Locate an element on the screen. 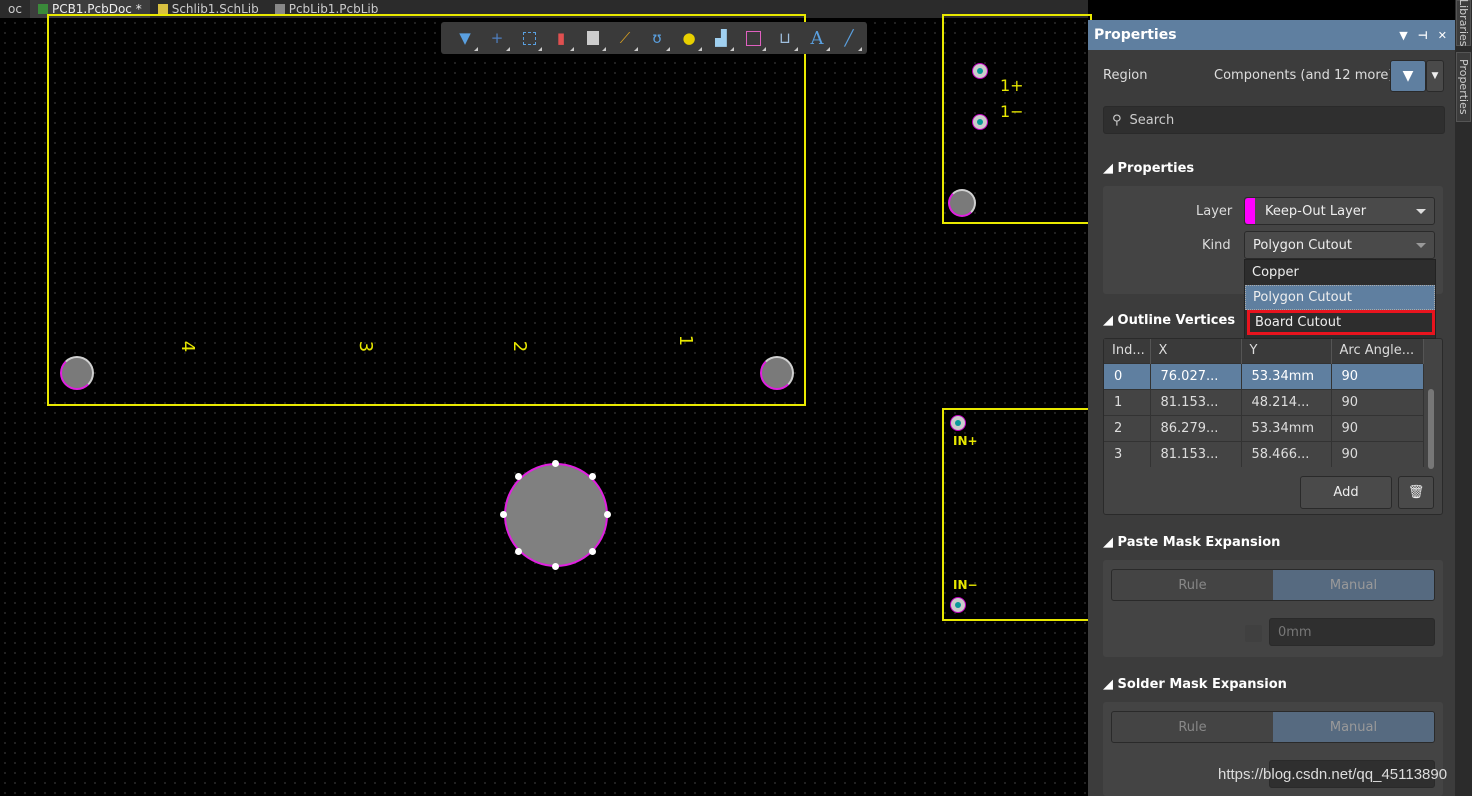 The width and height of the screenshot is (1472, 796). kind-select: Polygon Cutout is located at coordinates (1339, 245).